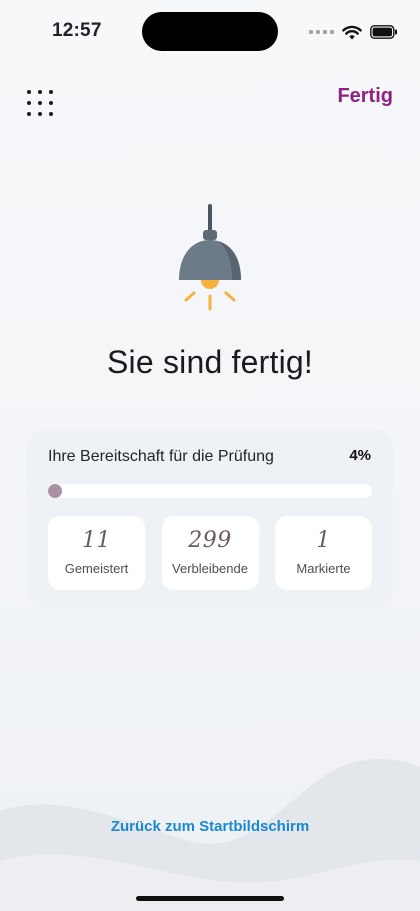  Describe the element at coordinates (210, 826) in the screenshot. I see `back-to-home-link: Zurück zum Startbildschirm` at that location.